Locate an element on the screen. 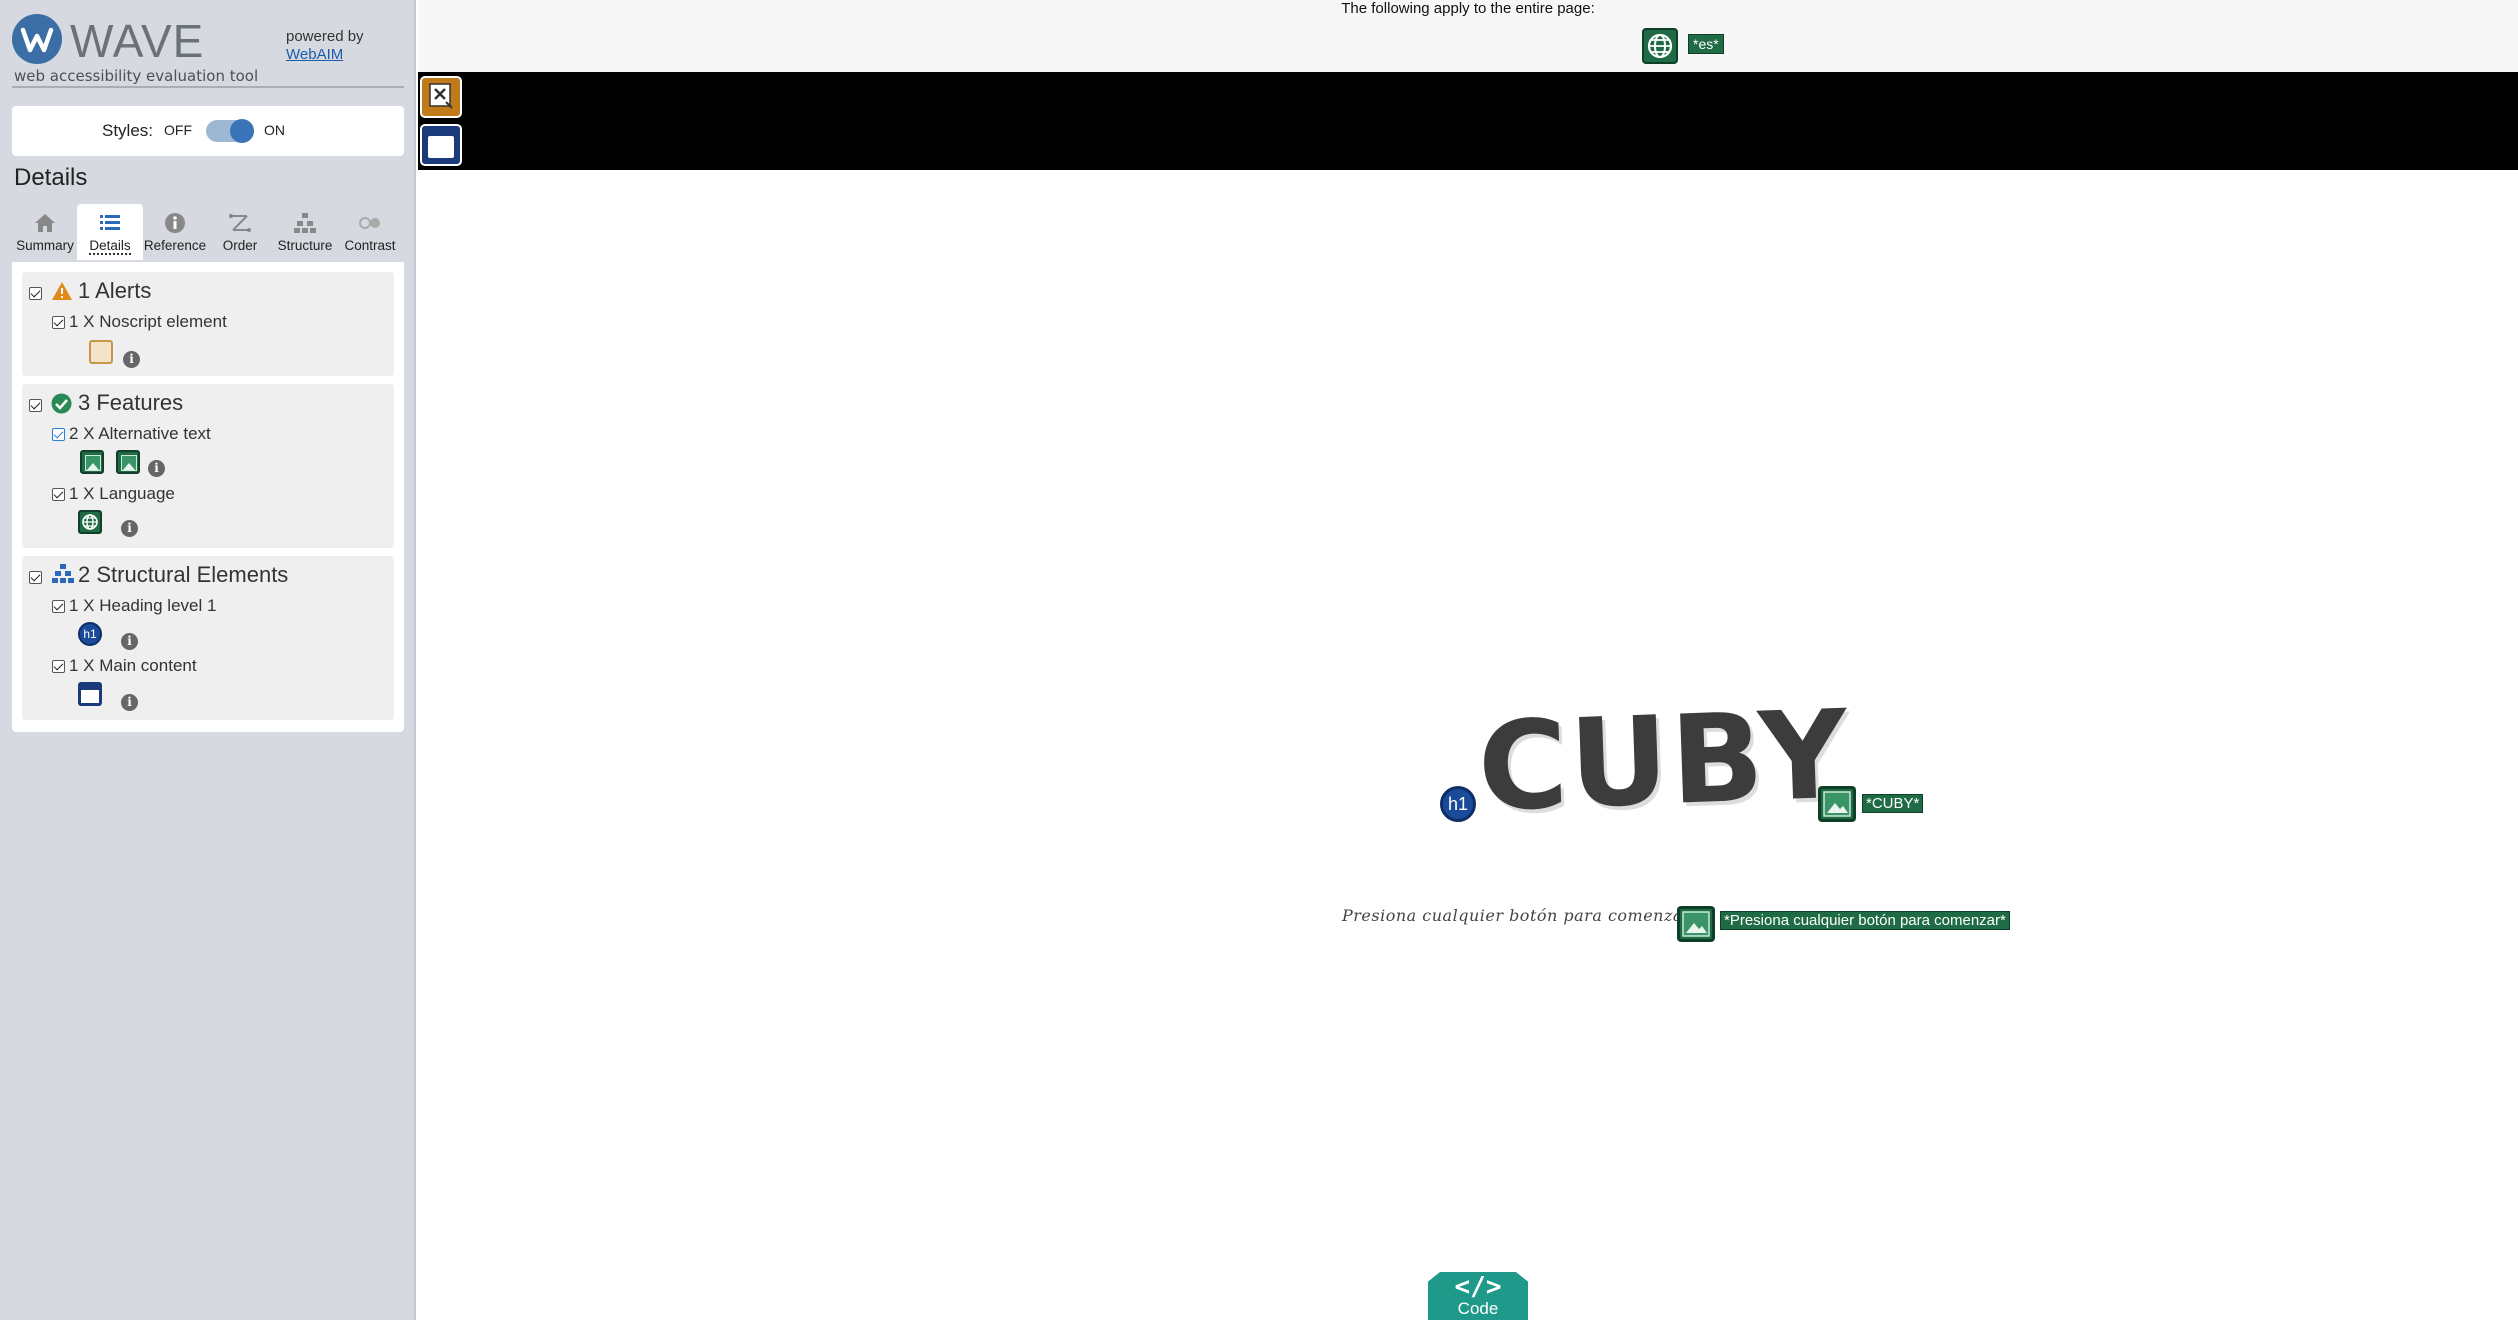 This screenshot has height=1320, width=2518. wave-tagline: web accessibility evaluation tool is located at coordinates (136, 76).